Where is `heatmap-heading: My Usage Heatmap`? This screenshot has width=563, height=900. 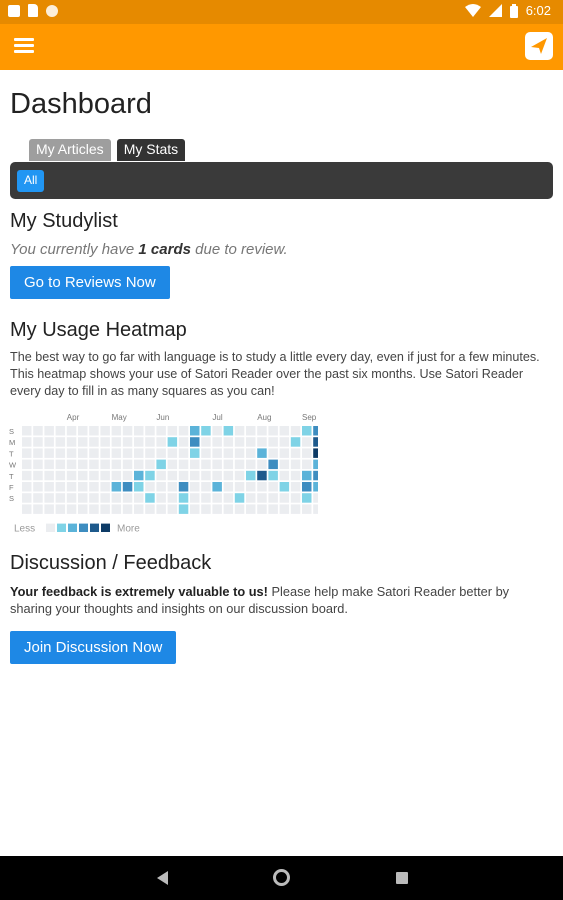 heatmap-heading: My Usage Heatmap is located at coordinates (98, 330).